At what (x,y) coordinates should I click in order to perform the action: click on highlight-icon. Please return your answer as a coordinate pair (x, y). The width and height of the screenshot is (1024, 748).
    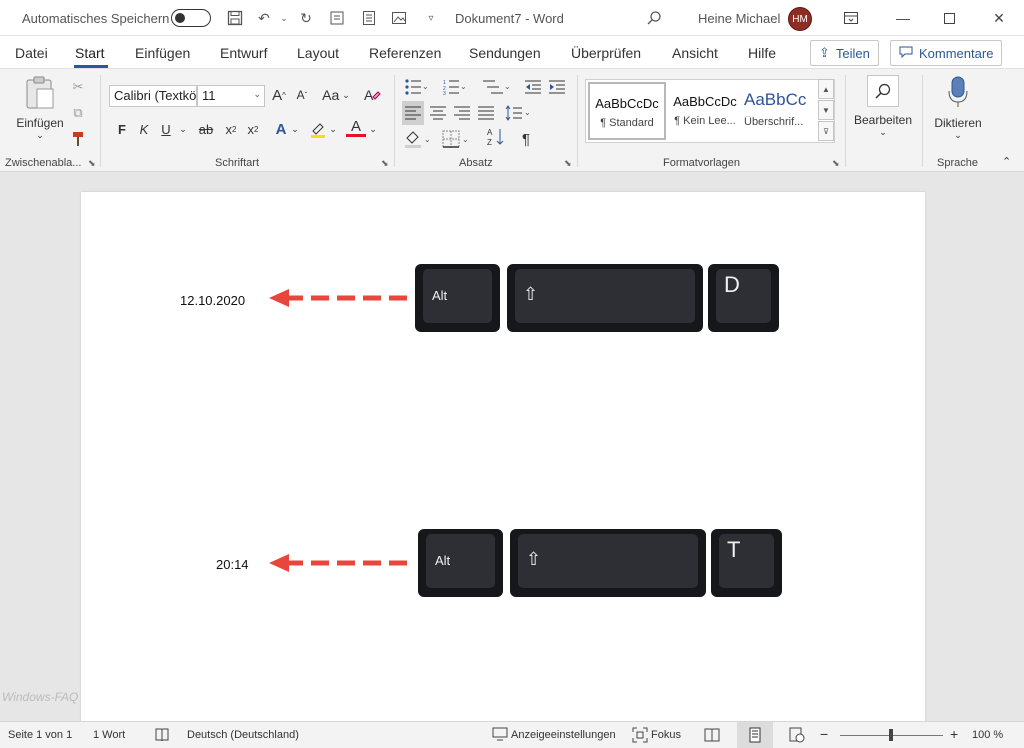
    Looking at the image, I should click on (318, 129).